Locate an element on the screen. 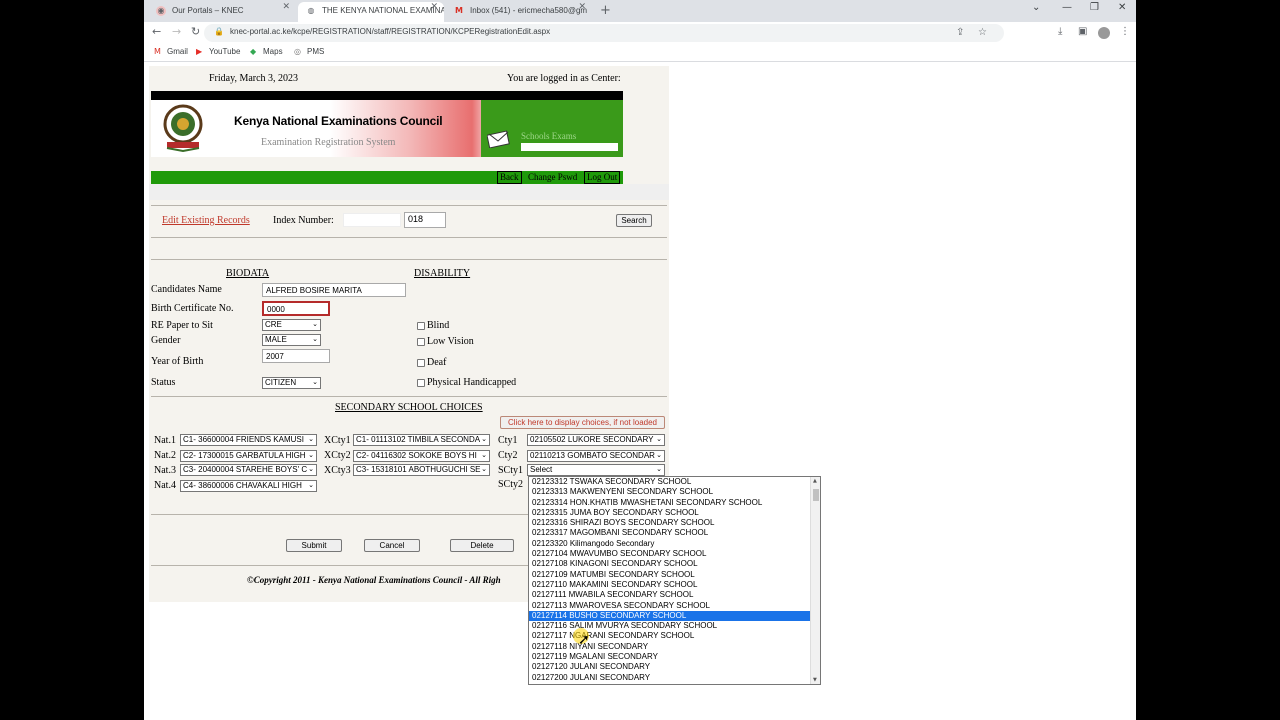 This screenshot has width=1280, height=720. nat4-select: C4- 38600006 CHAVAKALI HIGH ⌄ is located at coordinates (248, 486).